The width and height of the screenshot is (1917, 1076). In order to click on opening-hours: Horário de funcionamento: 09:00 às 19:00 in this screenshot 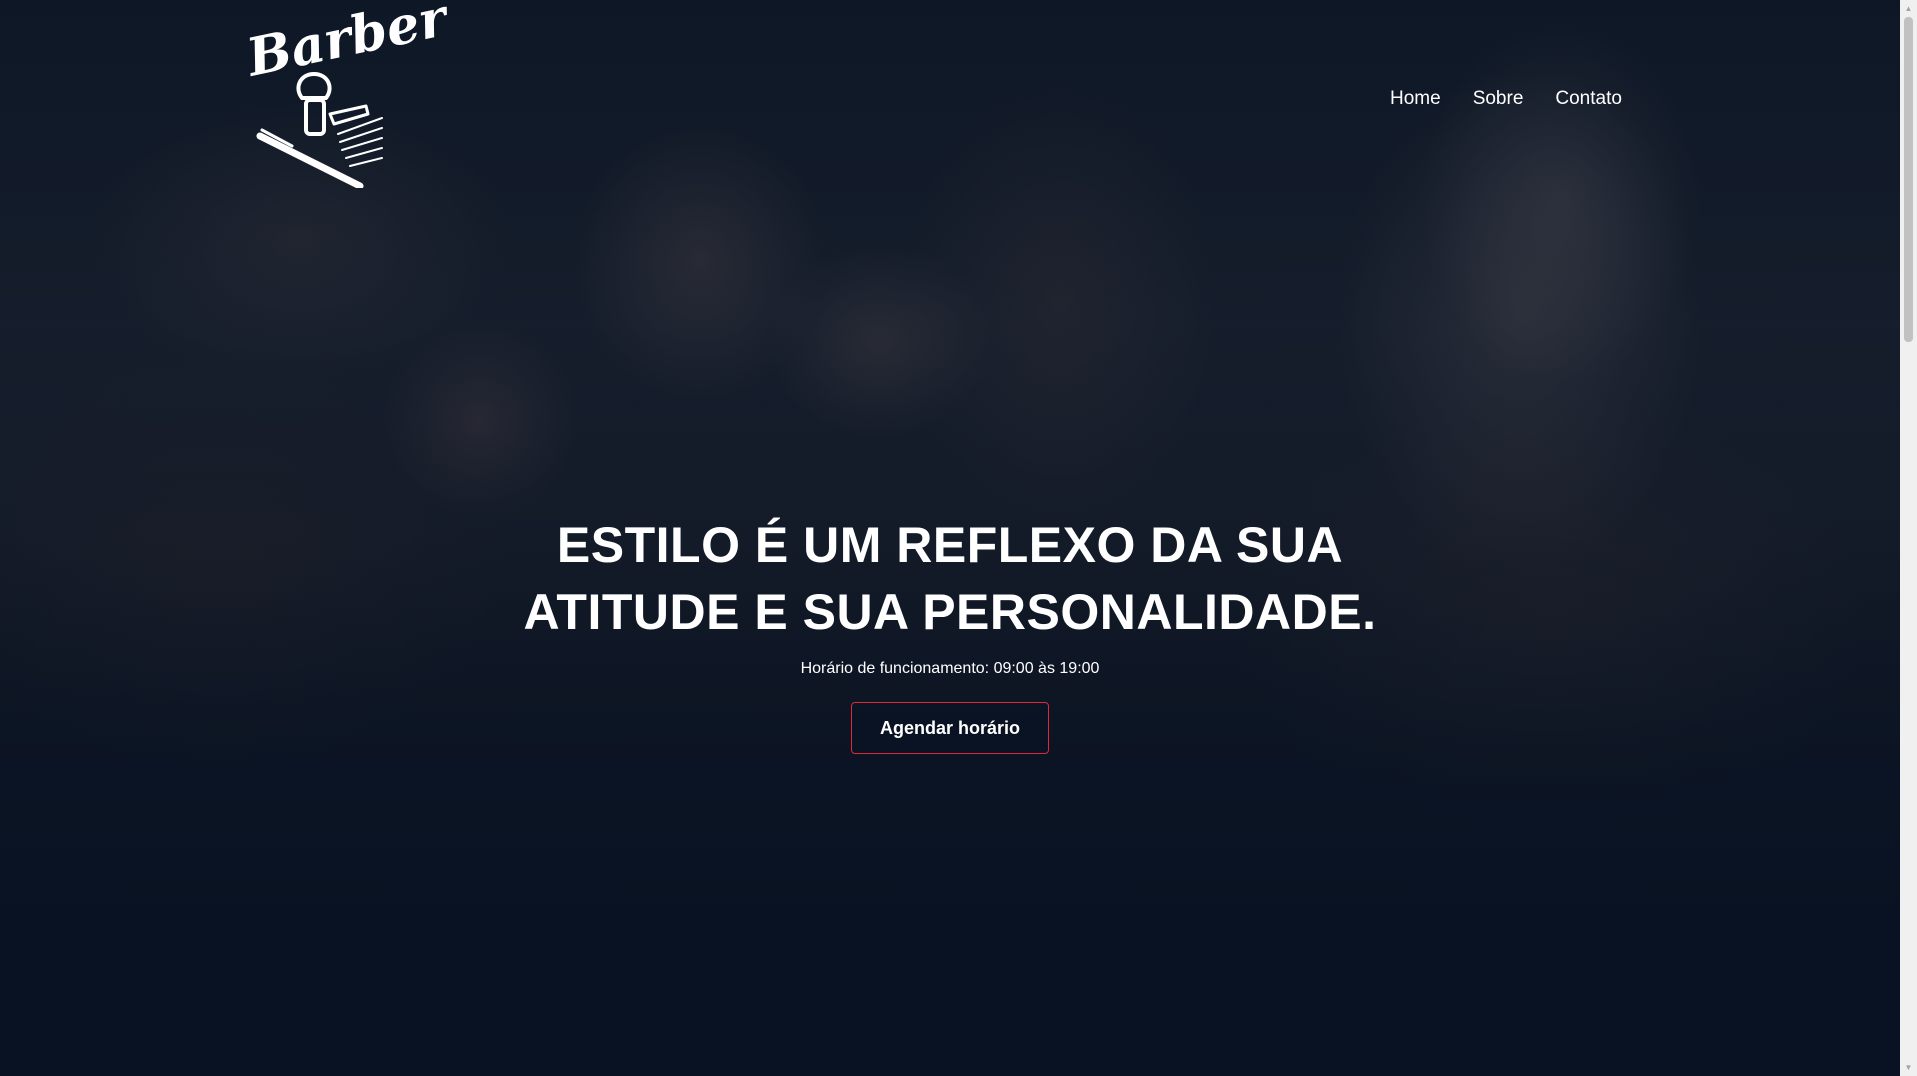, I will do `click(950, 668)`.